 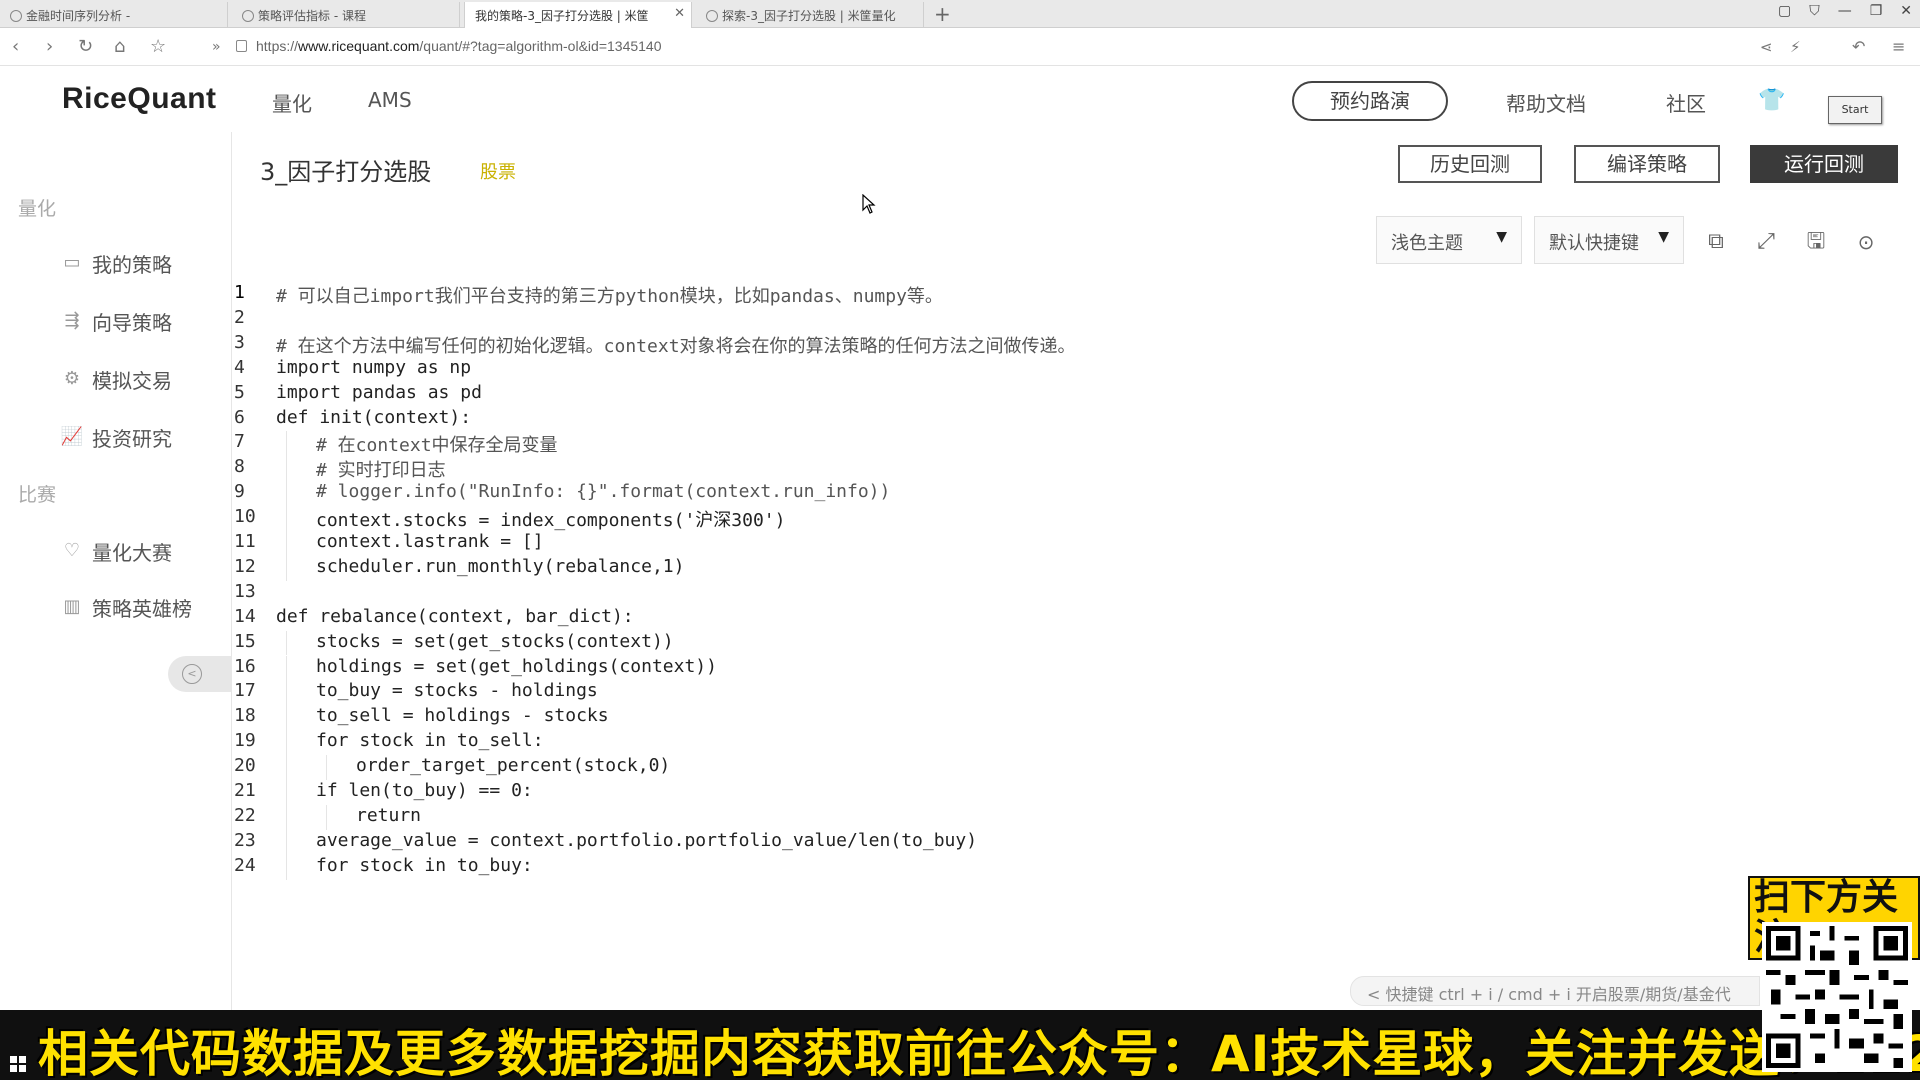 I want to click on copy-icon: ⧉, so click(x=1716, y=242).